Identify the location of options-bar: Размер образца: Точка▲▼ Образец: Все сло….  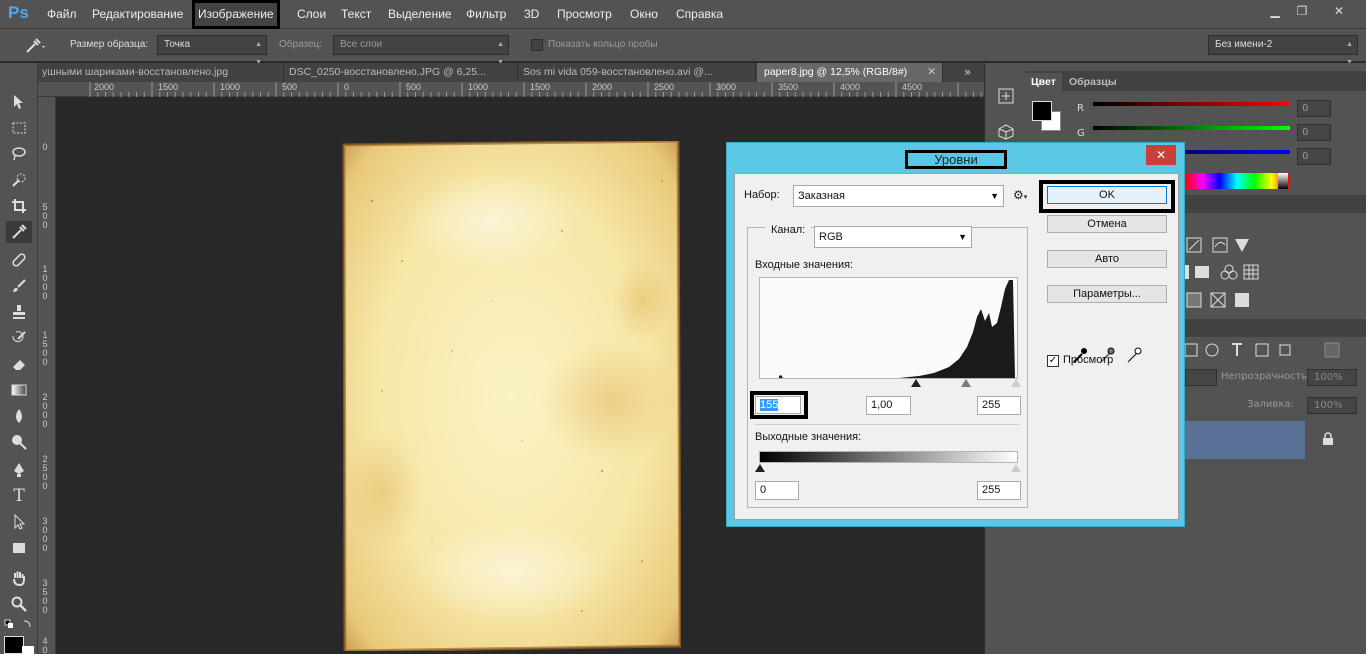
(683, 47).